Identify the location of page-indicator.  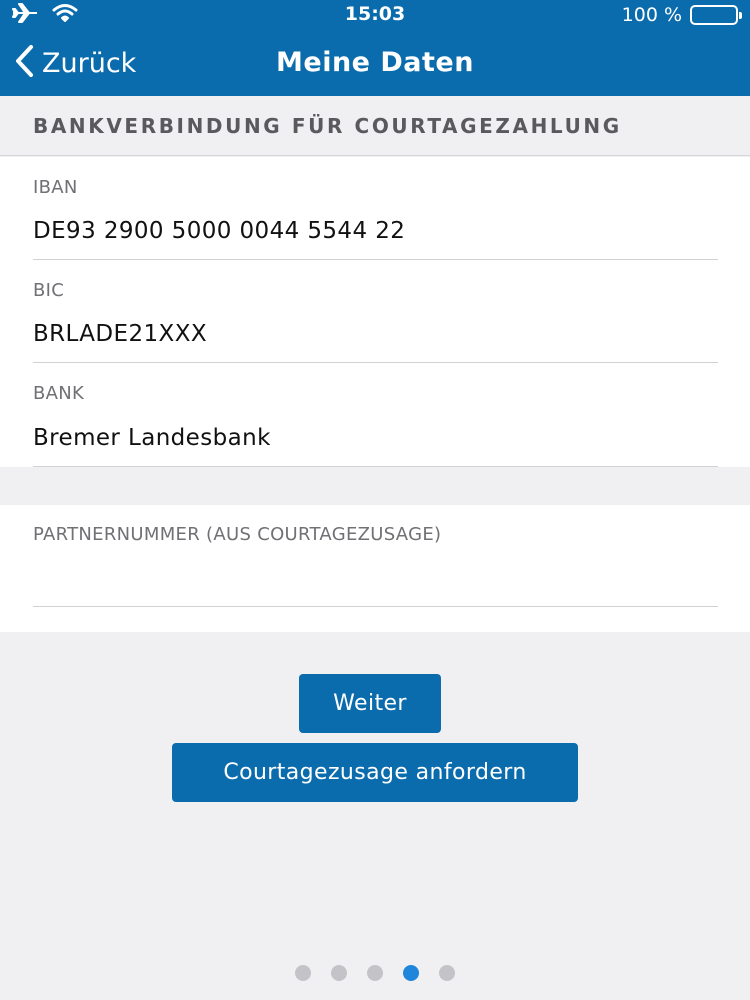
(375, 973).